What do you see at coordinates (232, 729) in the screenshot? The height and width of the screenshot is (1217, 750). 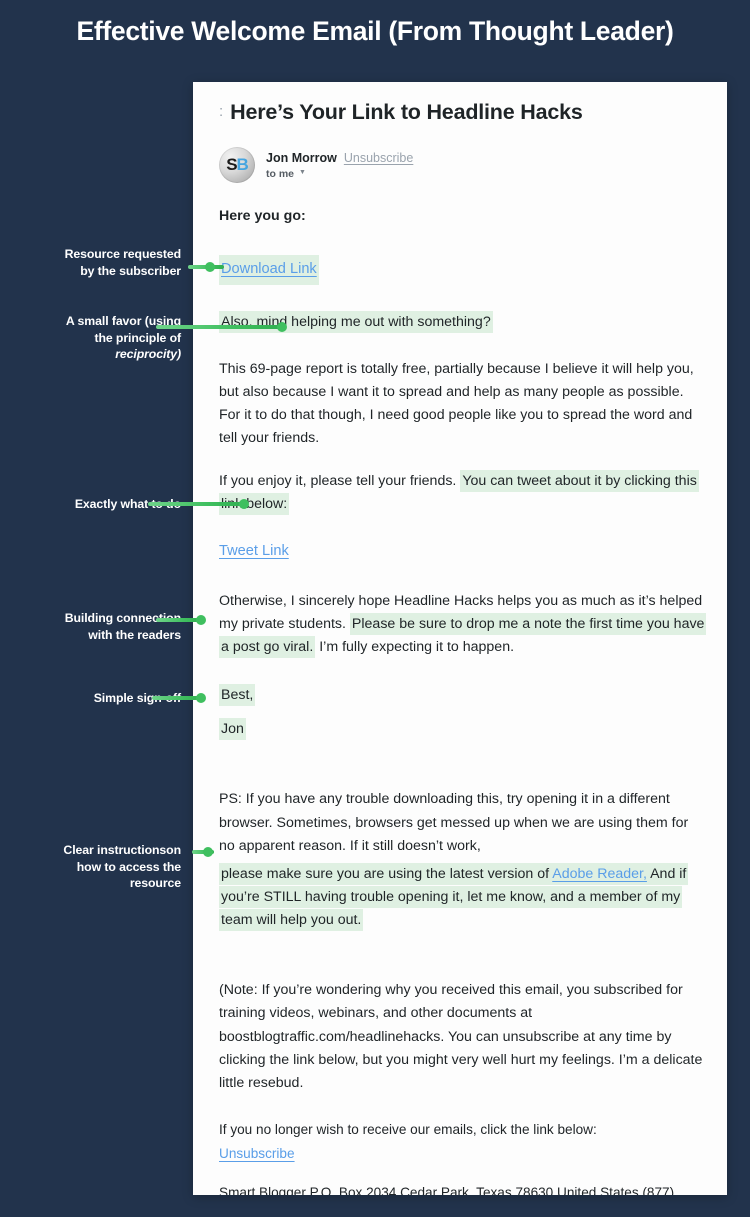 I see `signoff-name: Jon` at bounding box center [232, 729].